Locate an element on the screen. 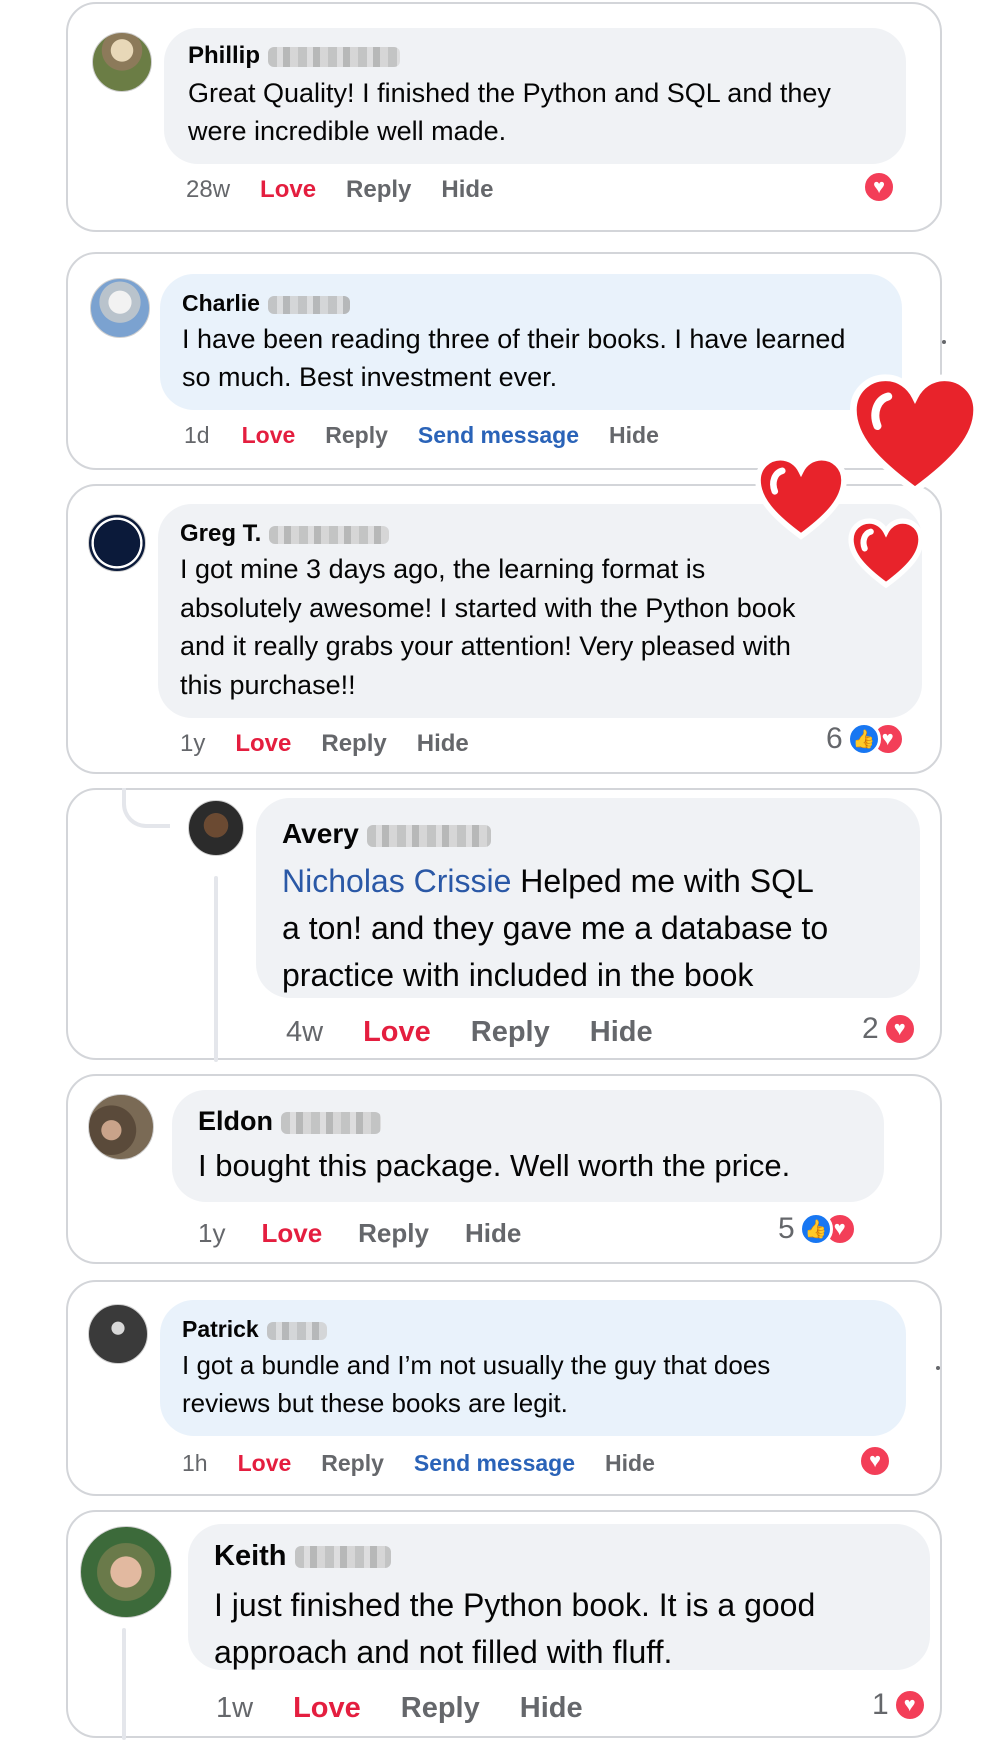  mention-link: Nicholas Crissie is located at coordinates (396, 881).